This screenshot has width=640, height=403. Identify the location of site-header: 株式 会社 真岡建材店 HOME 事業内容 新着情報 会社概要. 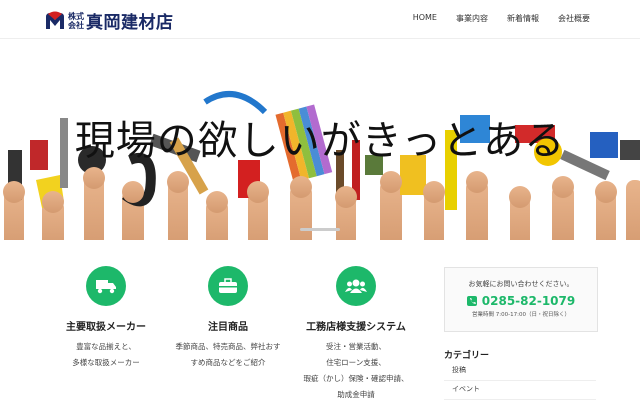
(320, 19).